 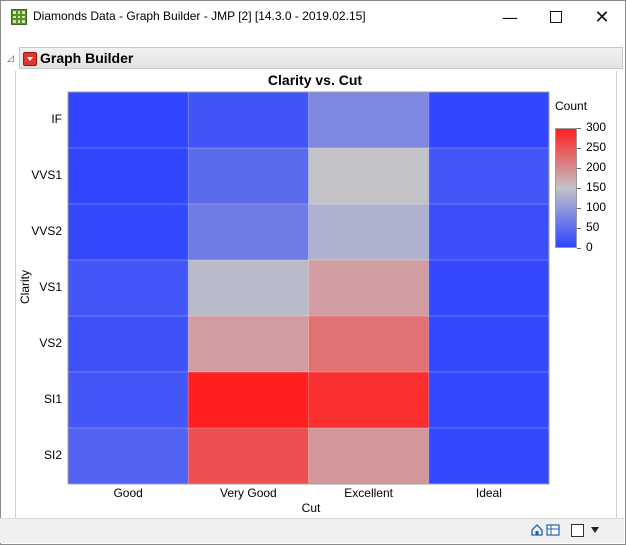 What do you see at coordinates (553, 530) in the screenshot?
I see `grid-icon` at bounding box center [553, 530].